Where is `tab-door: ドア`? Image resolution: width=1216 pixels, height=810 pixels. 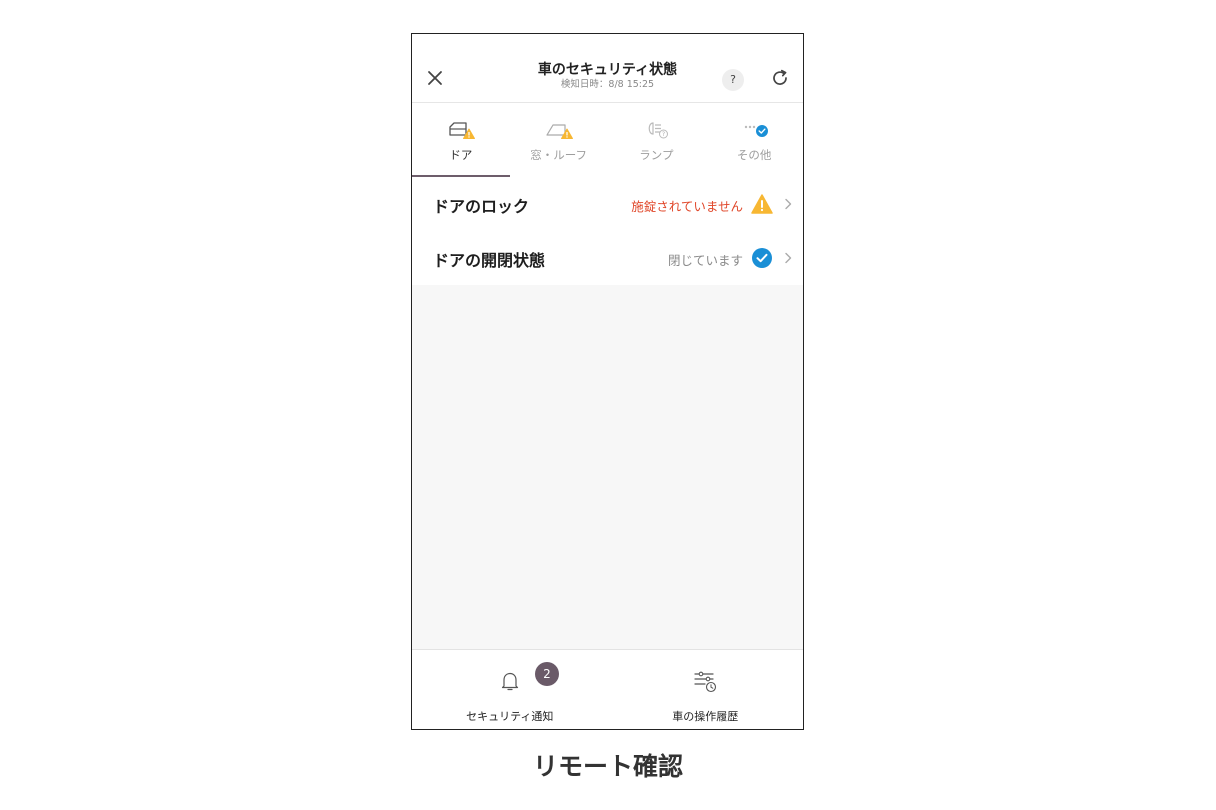 tab-door: ドア is located at coordinates (461, 140).